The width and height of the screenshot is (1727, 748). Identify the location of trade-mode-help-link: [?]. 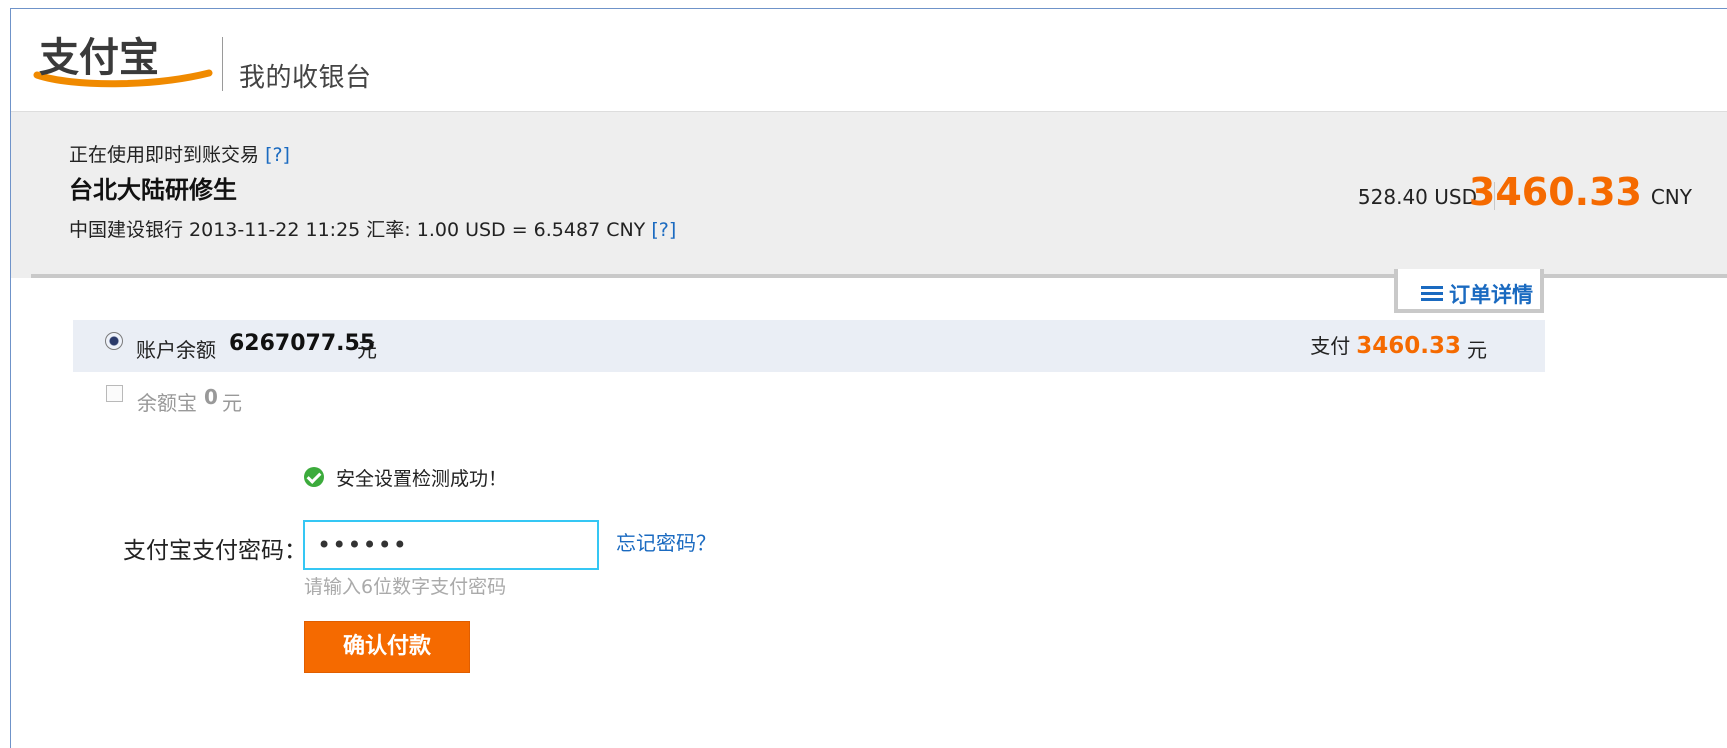
(277, 155).